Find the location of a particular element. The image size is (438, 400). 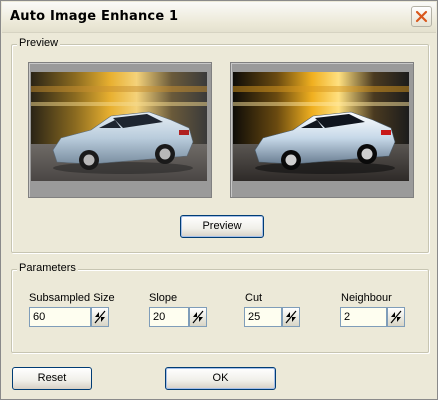

reset-button: Reset is located at coordinates (52, 378).